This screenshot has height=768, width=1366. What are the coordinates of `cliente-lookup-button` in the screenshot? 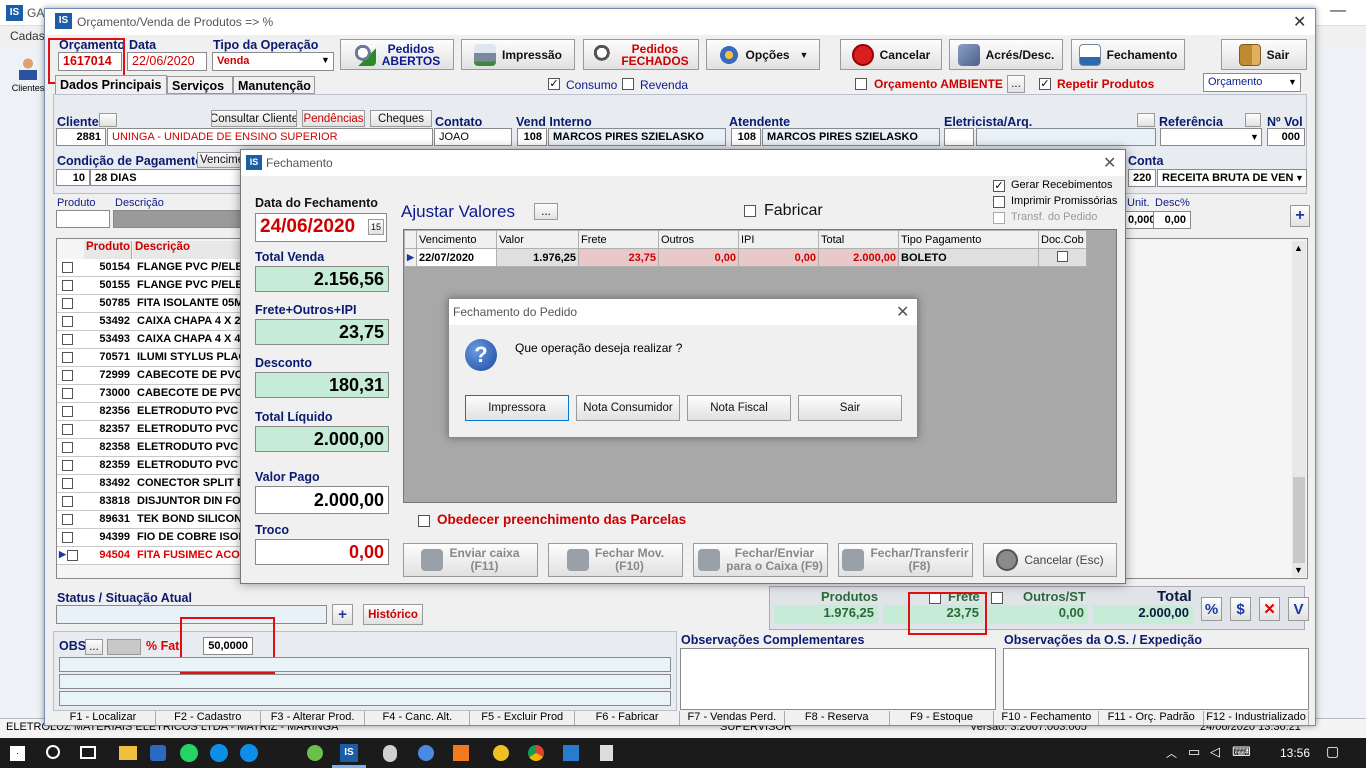 It's located at (108, 120).